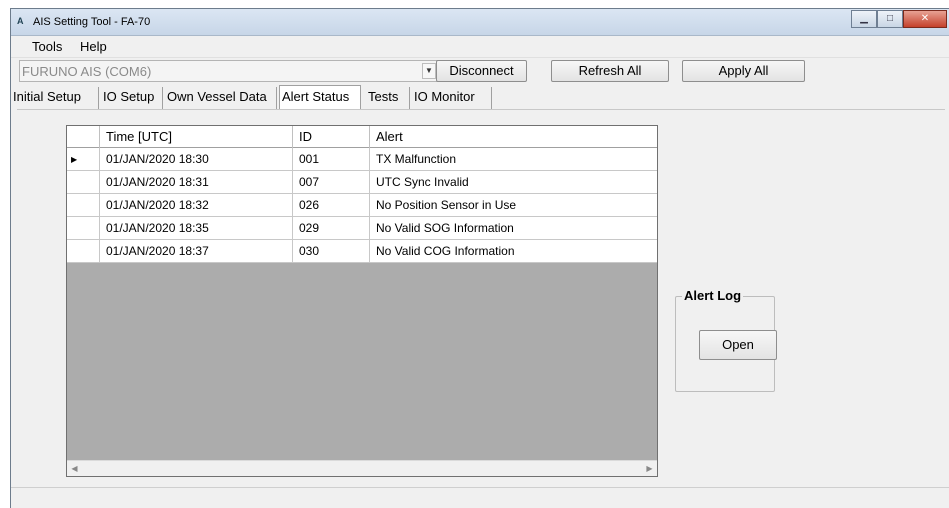 The image size is (949, 508). I want to click on table-header: Time [UTC] ID Alert, so click(362, 137).